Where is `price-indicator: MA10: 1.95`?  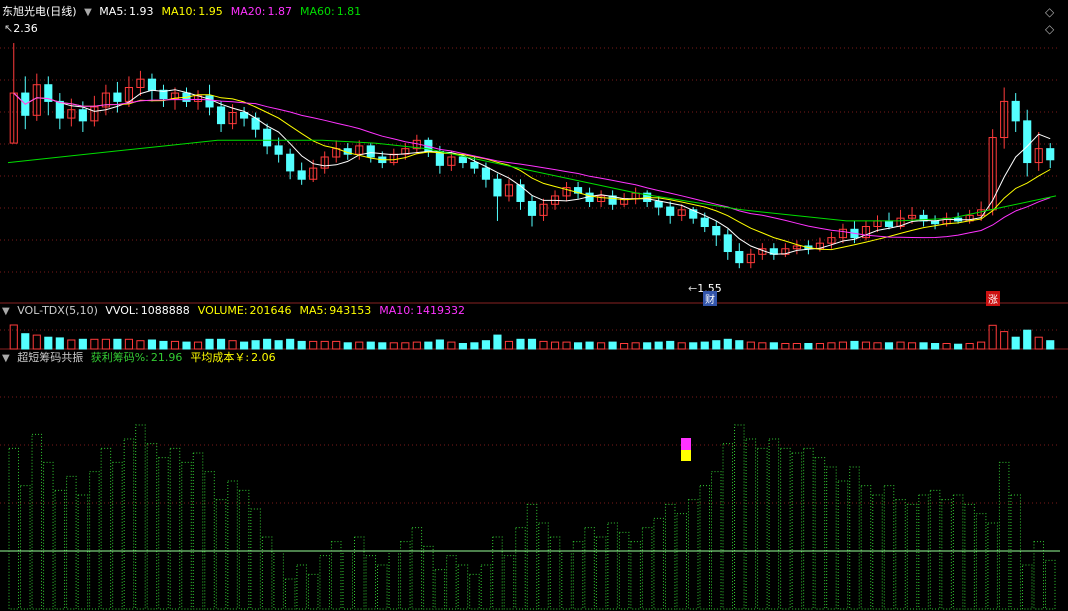 price-indicator: MA10: 1.95 is located at coordinates (194, 11).